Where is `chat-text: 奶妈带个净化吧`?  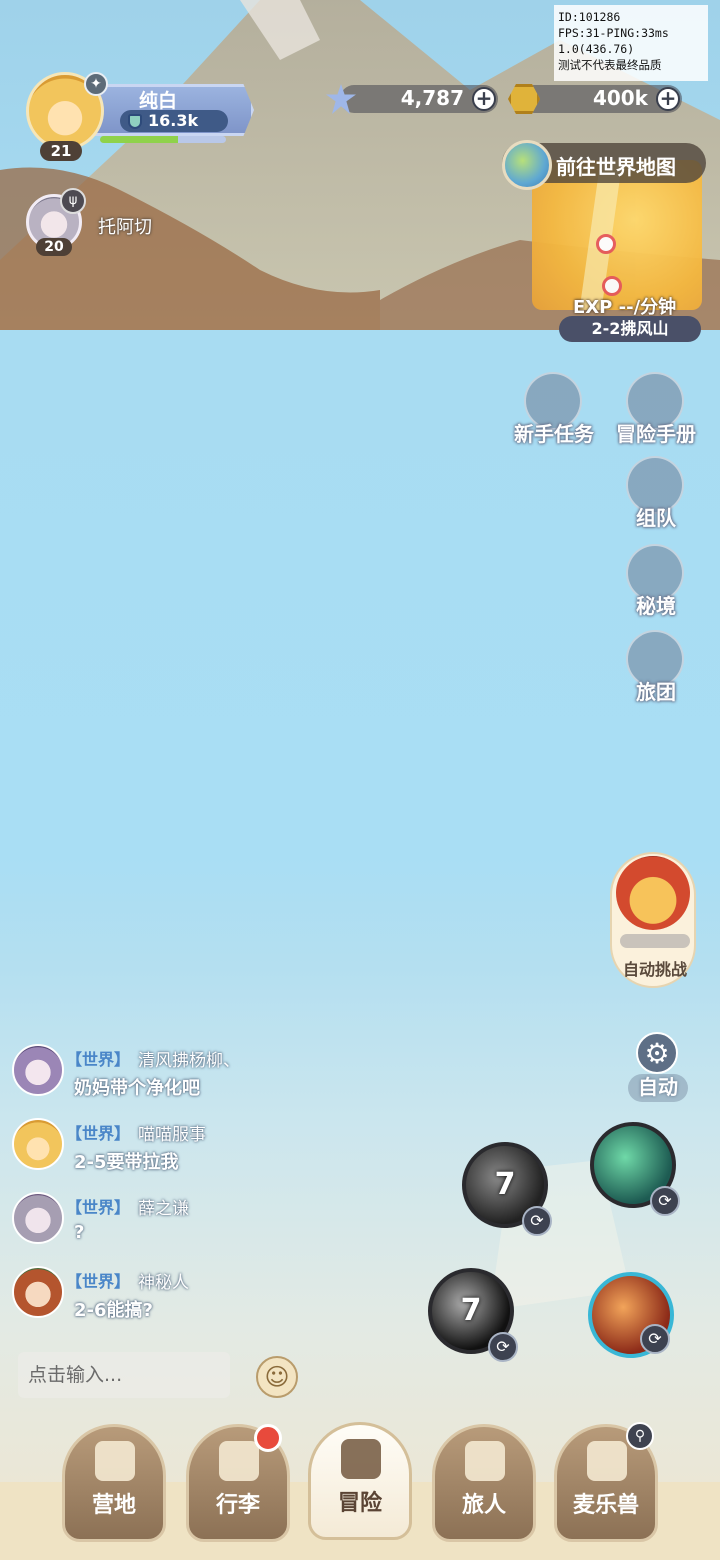 chat-text: 奶妈带个净化吧 is located at coordinates (137, 1088).